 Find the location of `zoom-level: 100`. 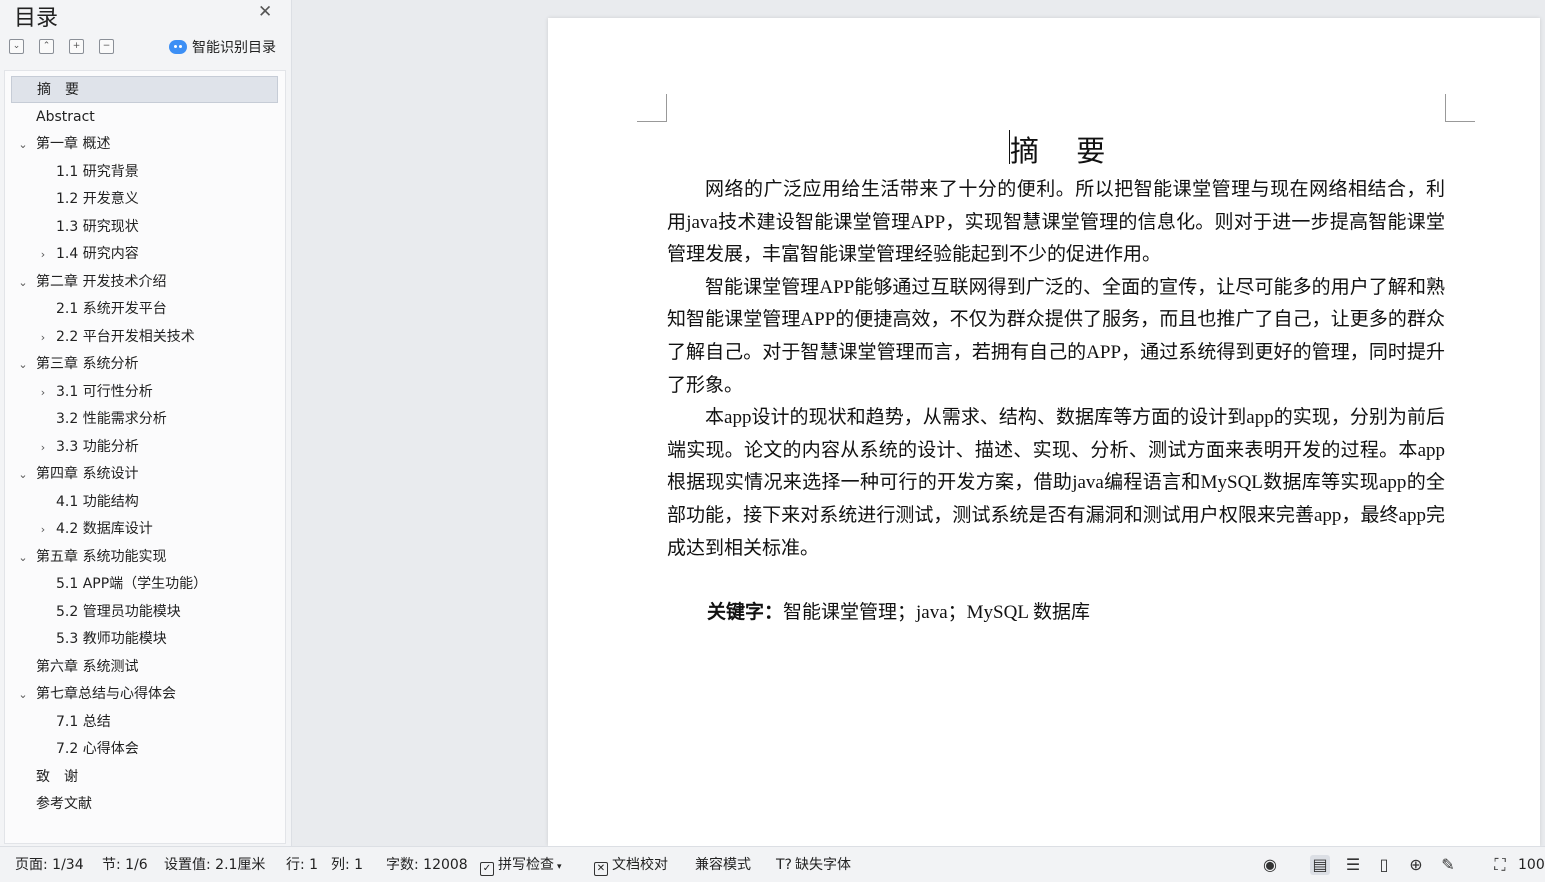

zoom-level: 100 is located at coordinates (1531, 865).